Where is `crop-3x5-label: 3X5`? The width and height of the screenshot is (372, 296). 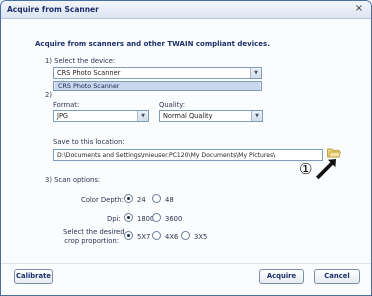 crop-3x5-label: 3X5 is located at coordinates (201, 237).